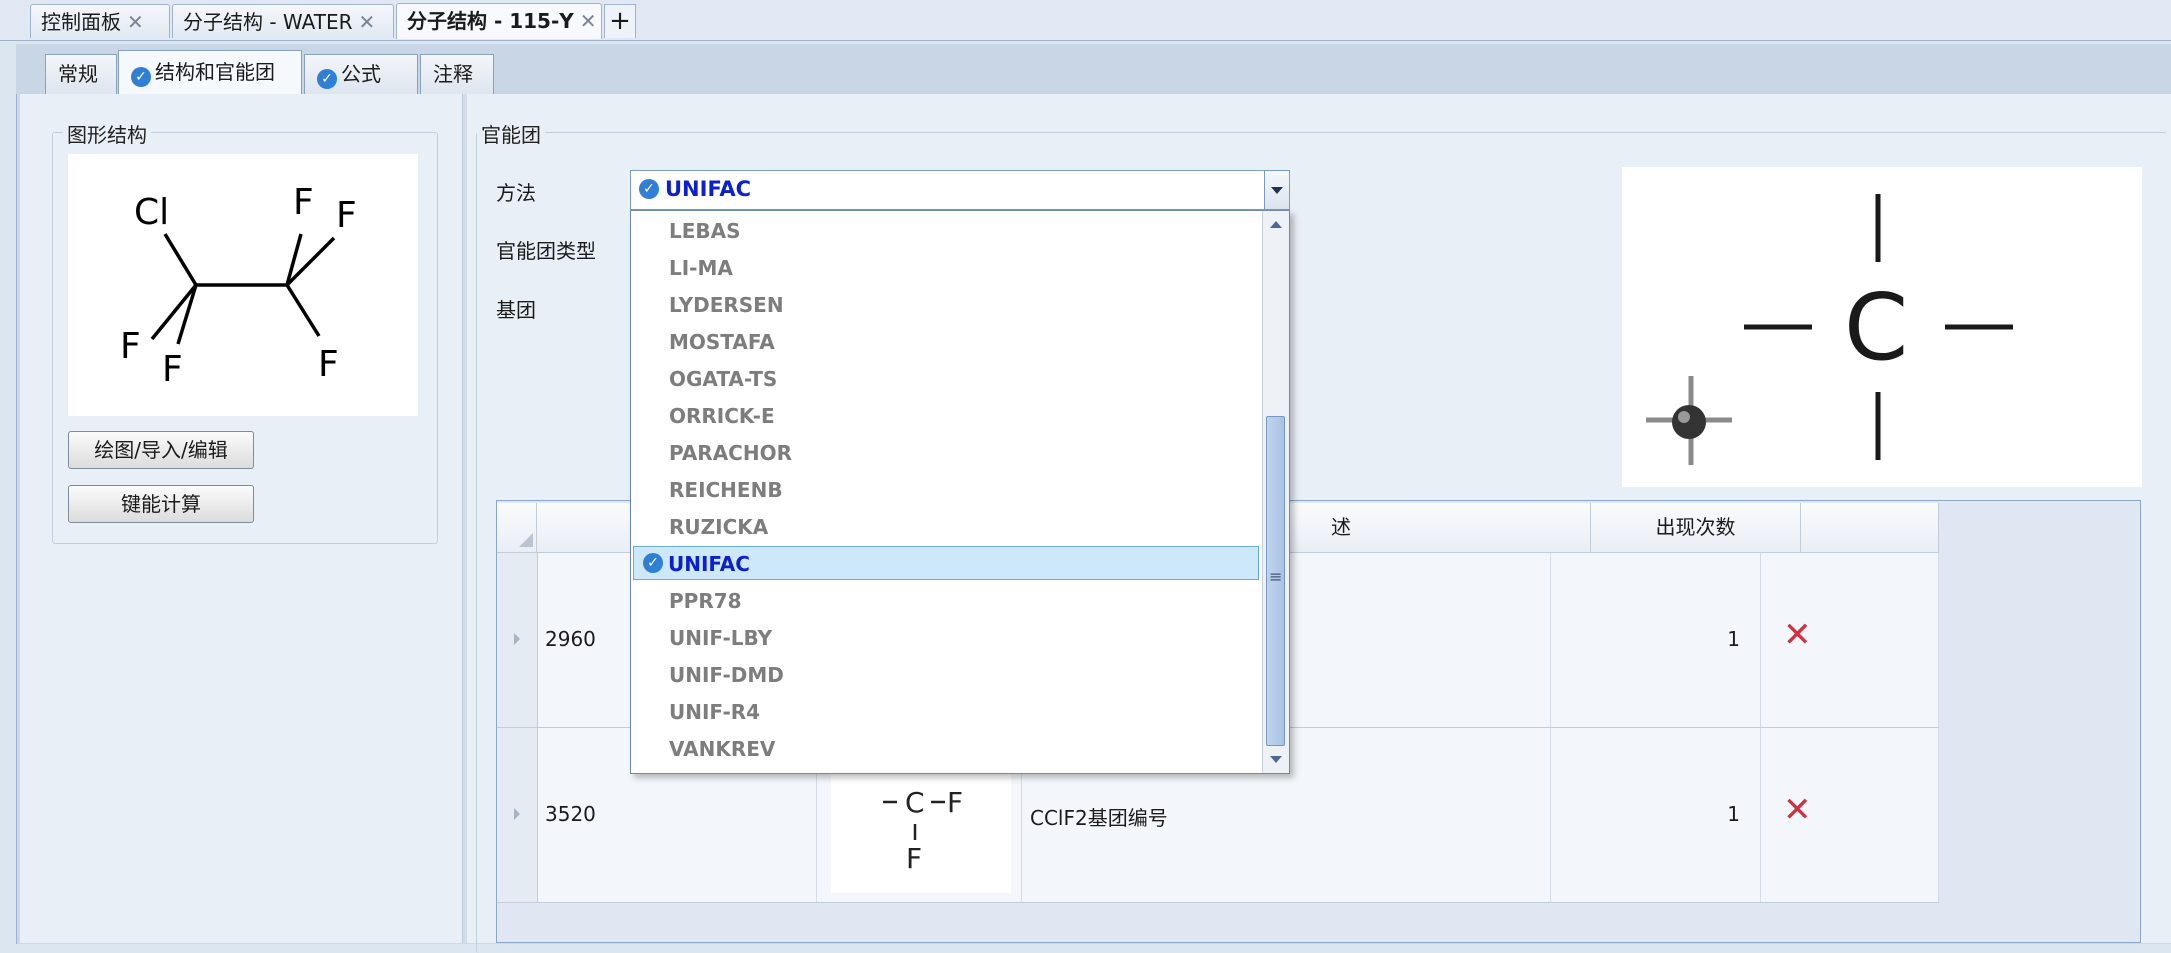 This screenshot has width=2171, height=953. Describe the element at coordinates (511, 133) in the screenshot. I see `functional-group-title: 官能团` at that location.